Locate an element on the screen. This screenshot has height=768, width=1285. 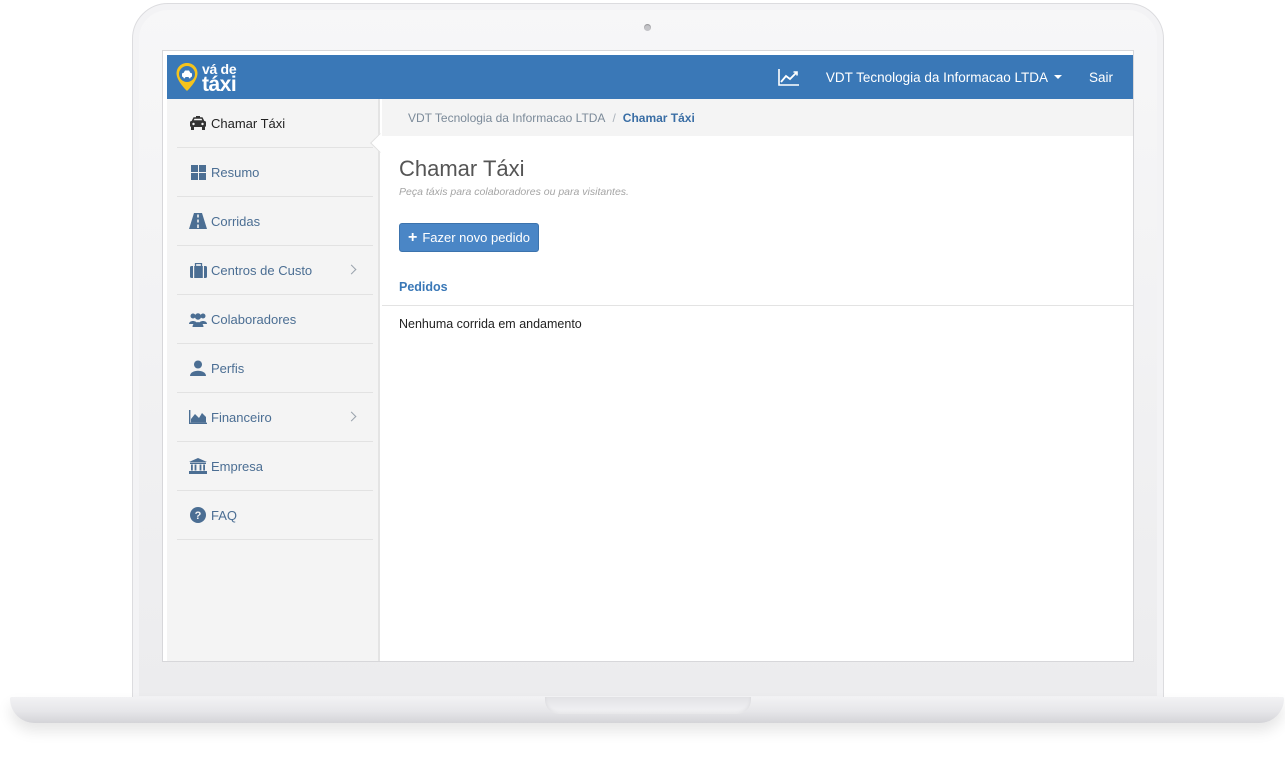
sidebar-item-label: Centros de Custo is located at coordinates (262, 270).